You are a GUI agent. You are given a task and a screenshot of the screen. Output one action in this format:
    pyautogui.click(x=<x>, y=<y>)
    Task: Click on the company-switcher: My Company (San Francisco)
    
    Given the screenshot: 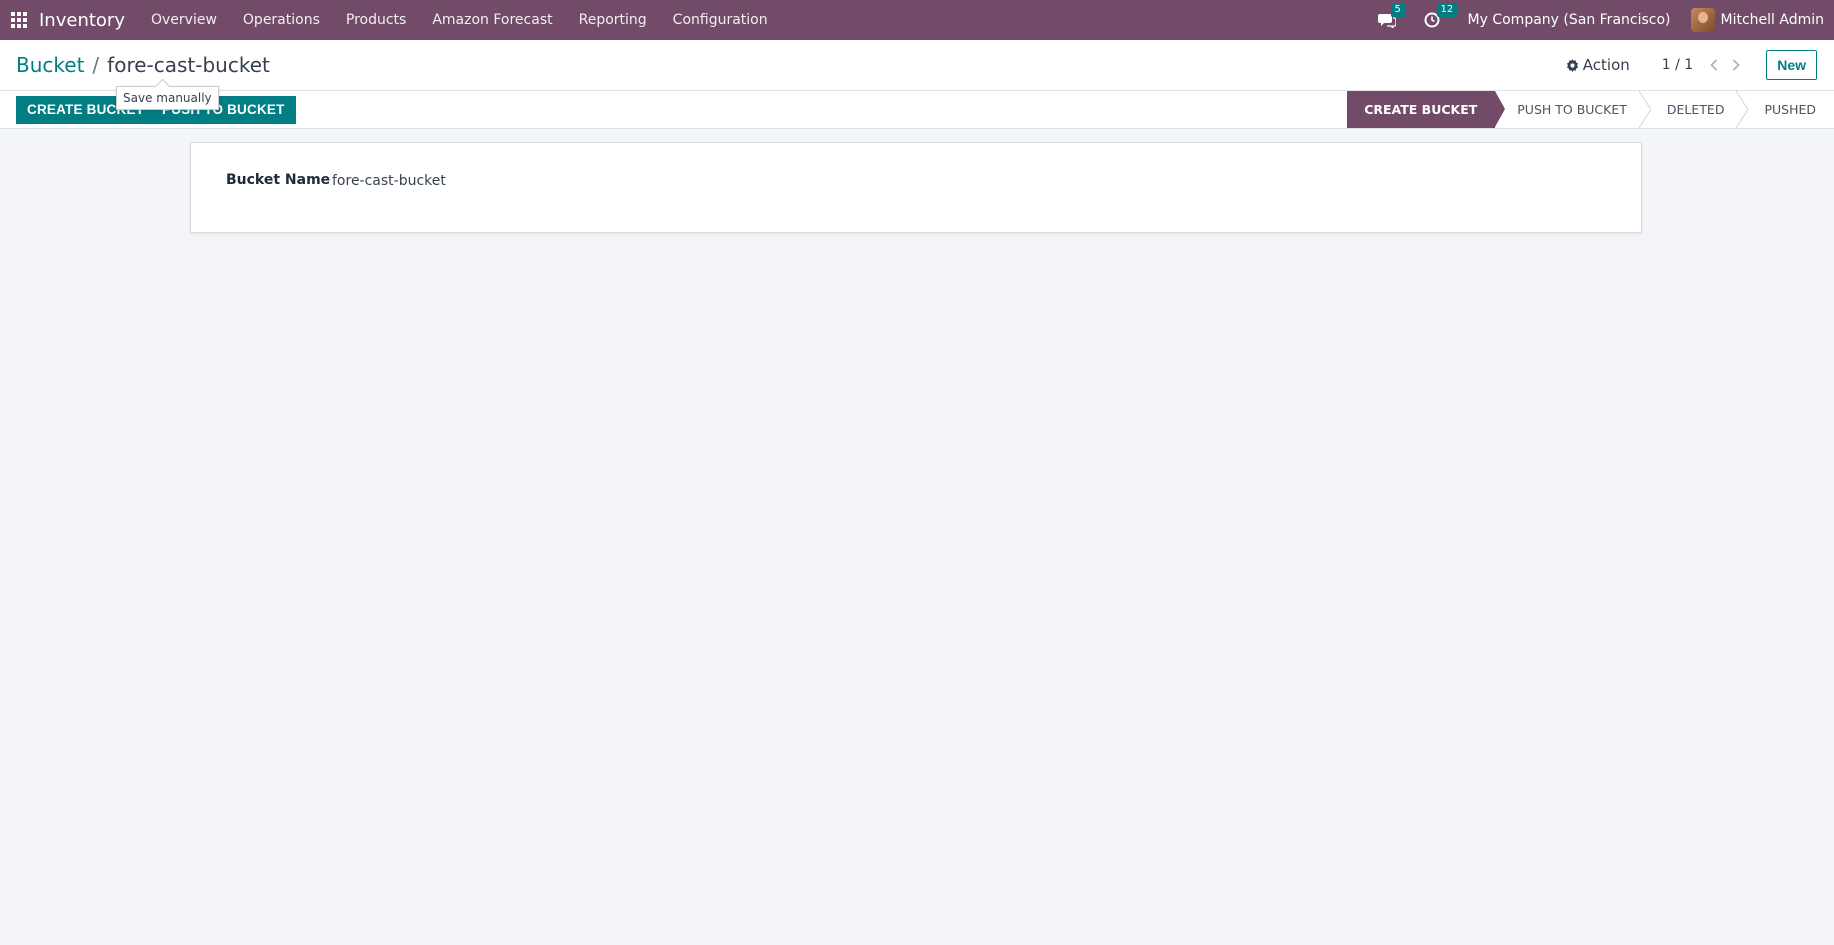 What is the action you would take?
    pyautogui.click(x=1569, y=20)
    